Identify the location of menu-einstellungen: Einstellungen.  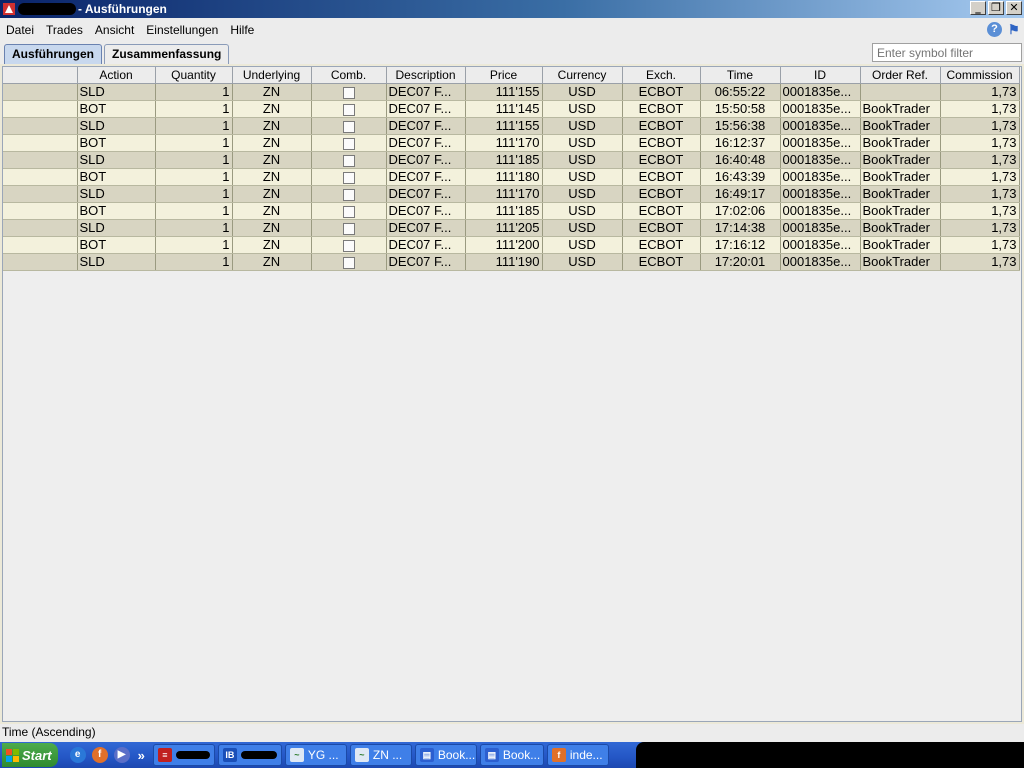
(182, 30).